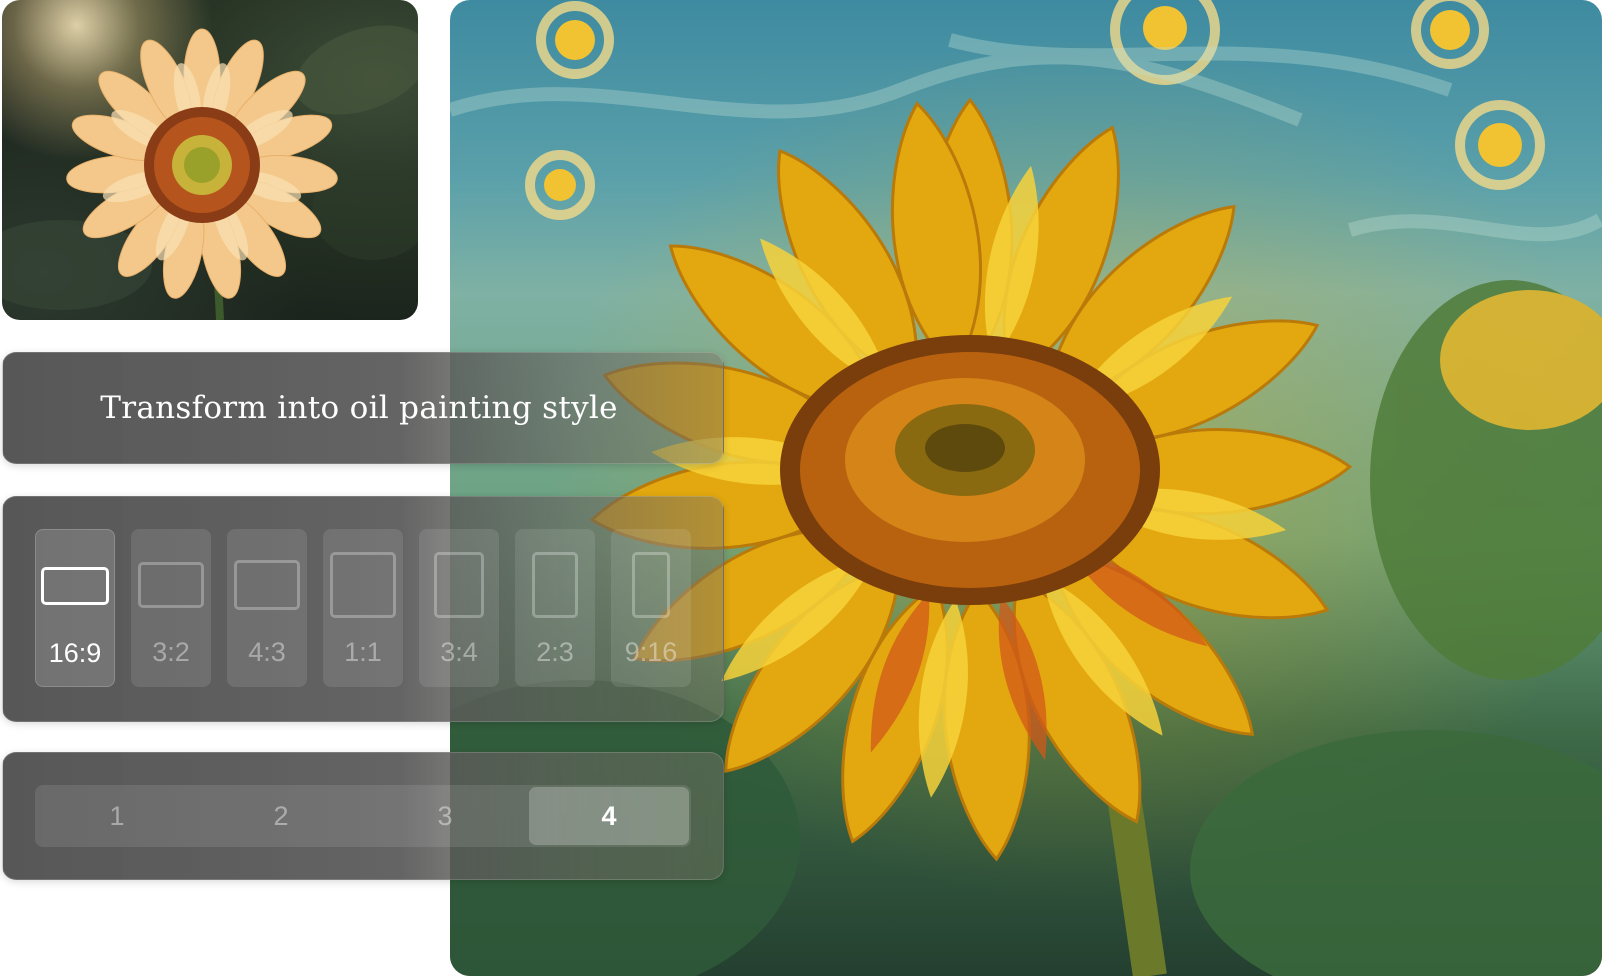 This screenshot has width=1602, height=976. What do you see at coordinates (210, 172) in the screenshot?
I see `sunflower-photo-icon` at bounding box center [210, 172].